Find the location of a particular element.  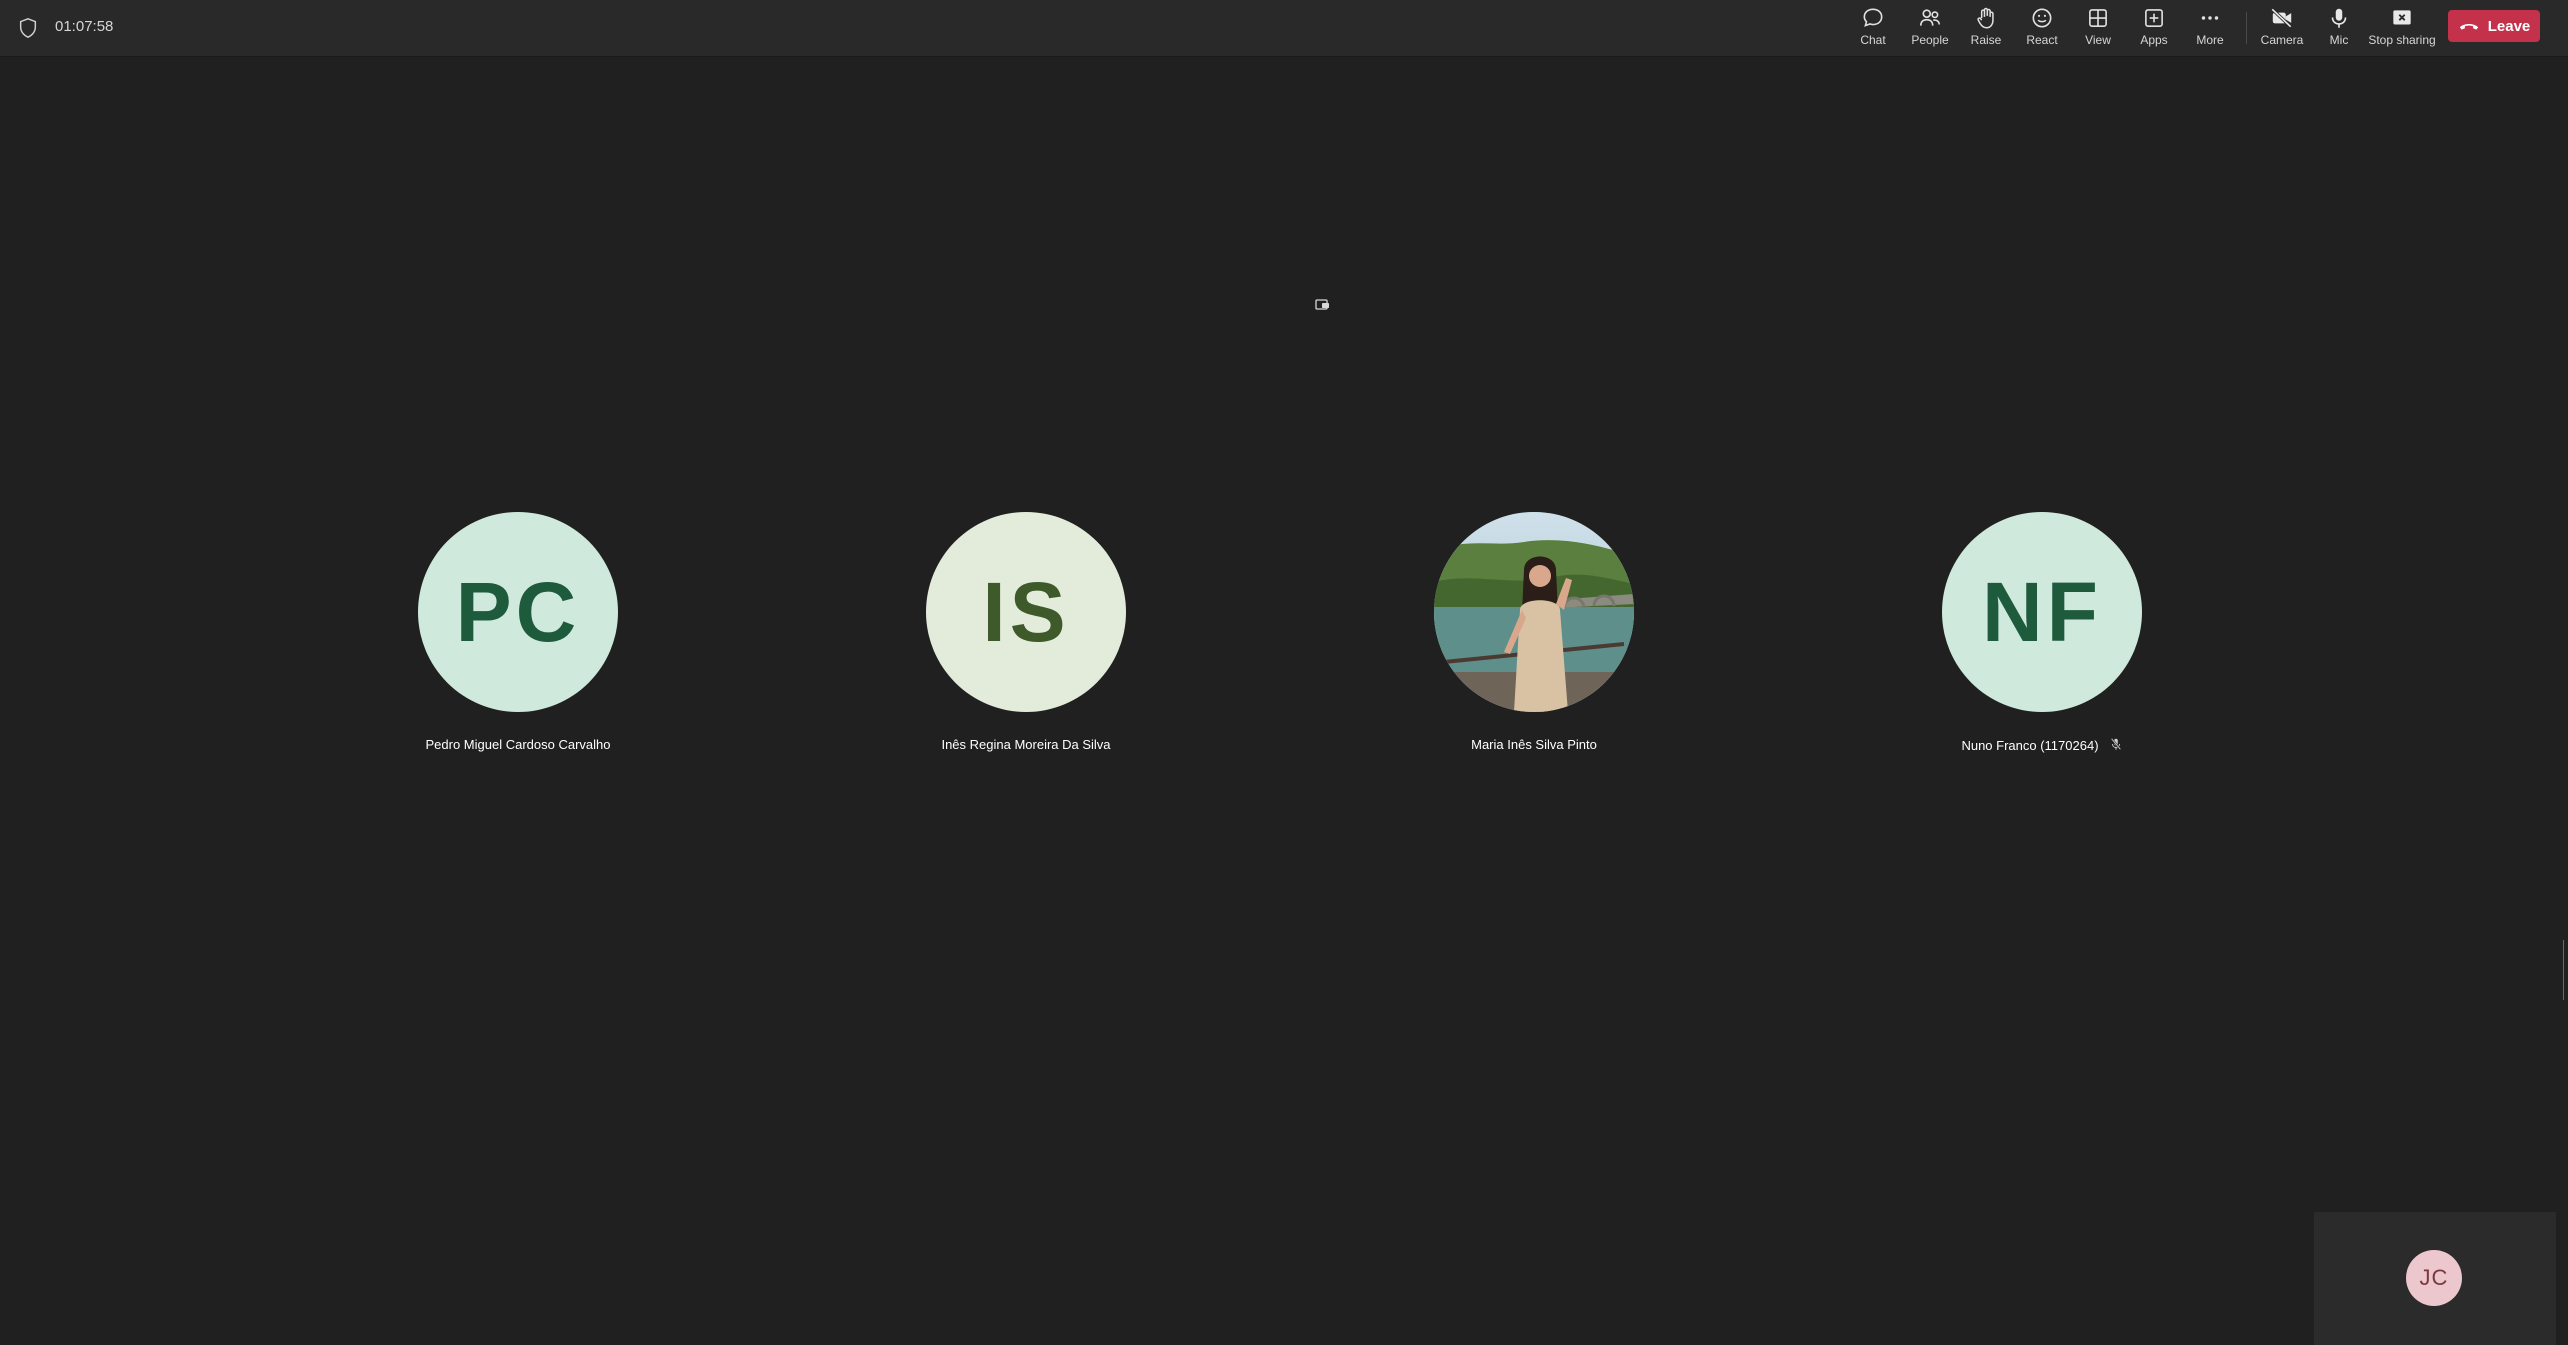

chat-icon is located at coordinates (1873, 17).